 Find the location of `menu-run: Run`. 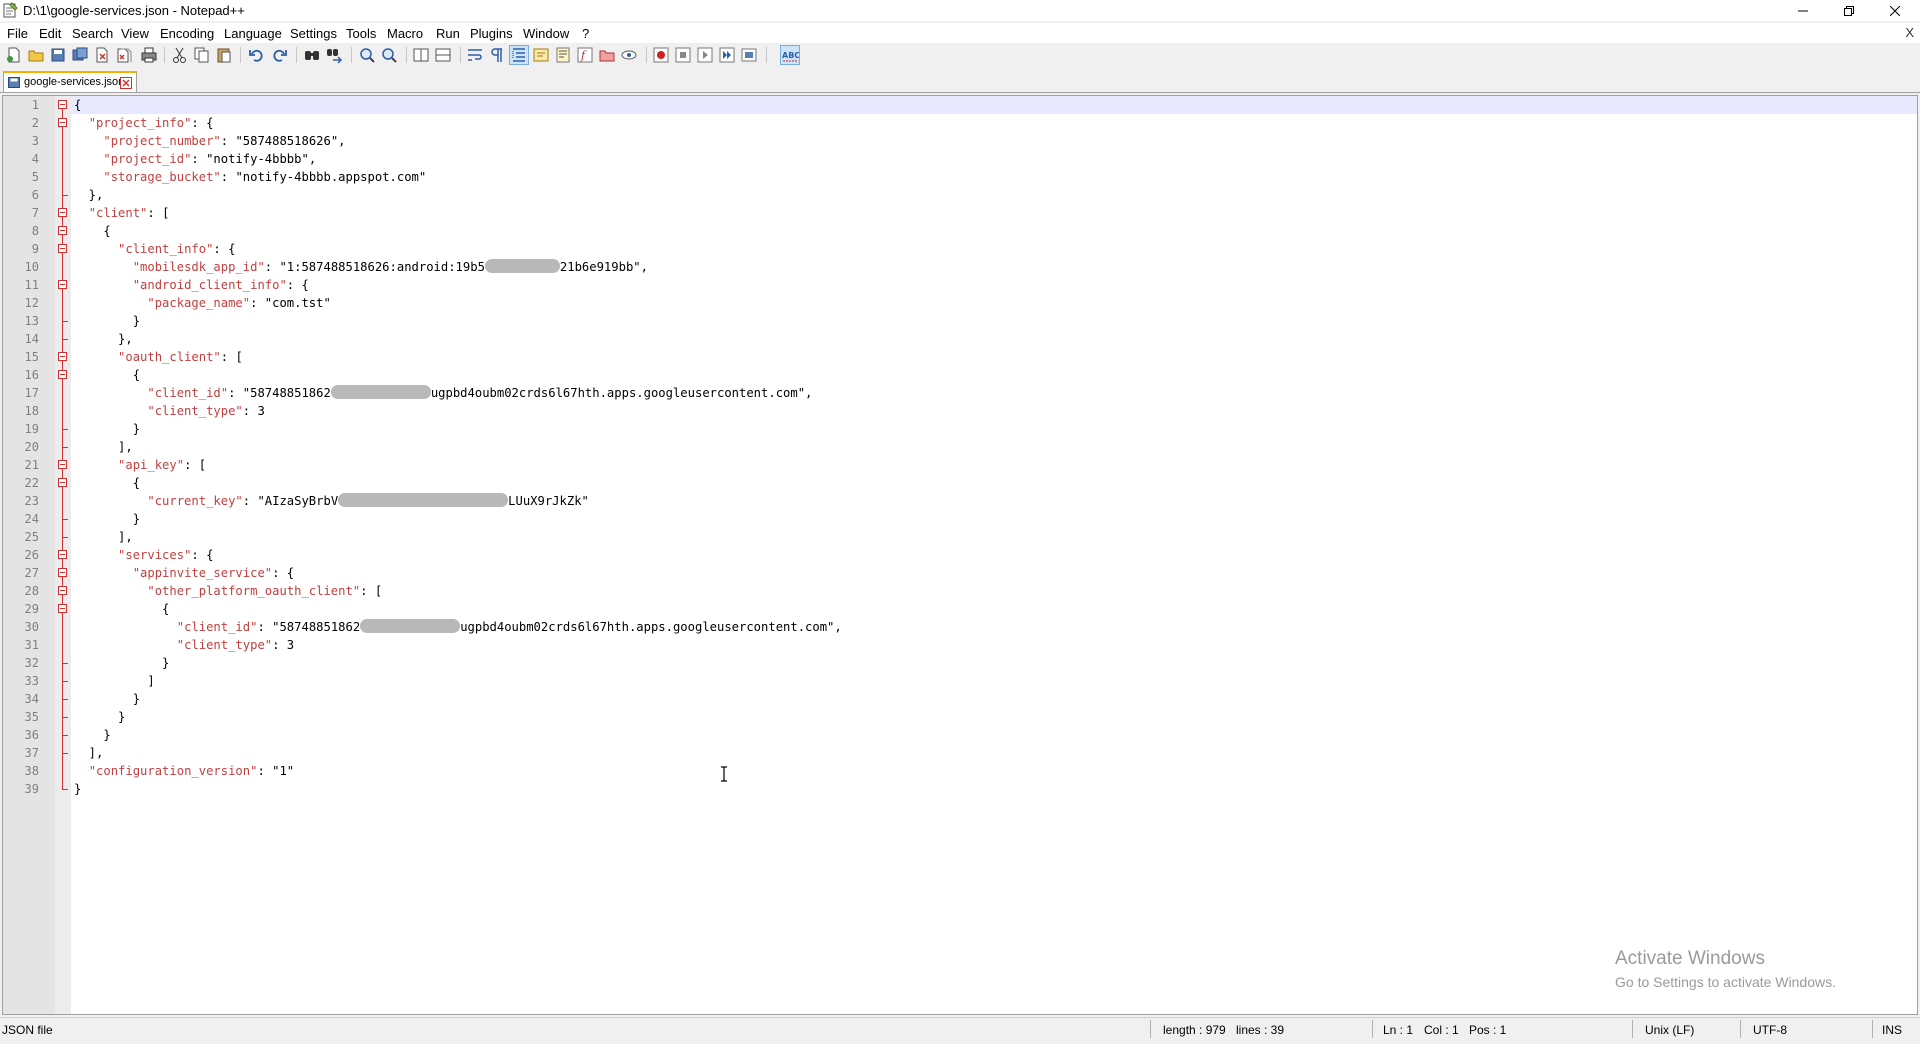

menu-run: Run is located at coordinates (448, 33).